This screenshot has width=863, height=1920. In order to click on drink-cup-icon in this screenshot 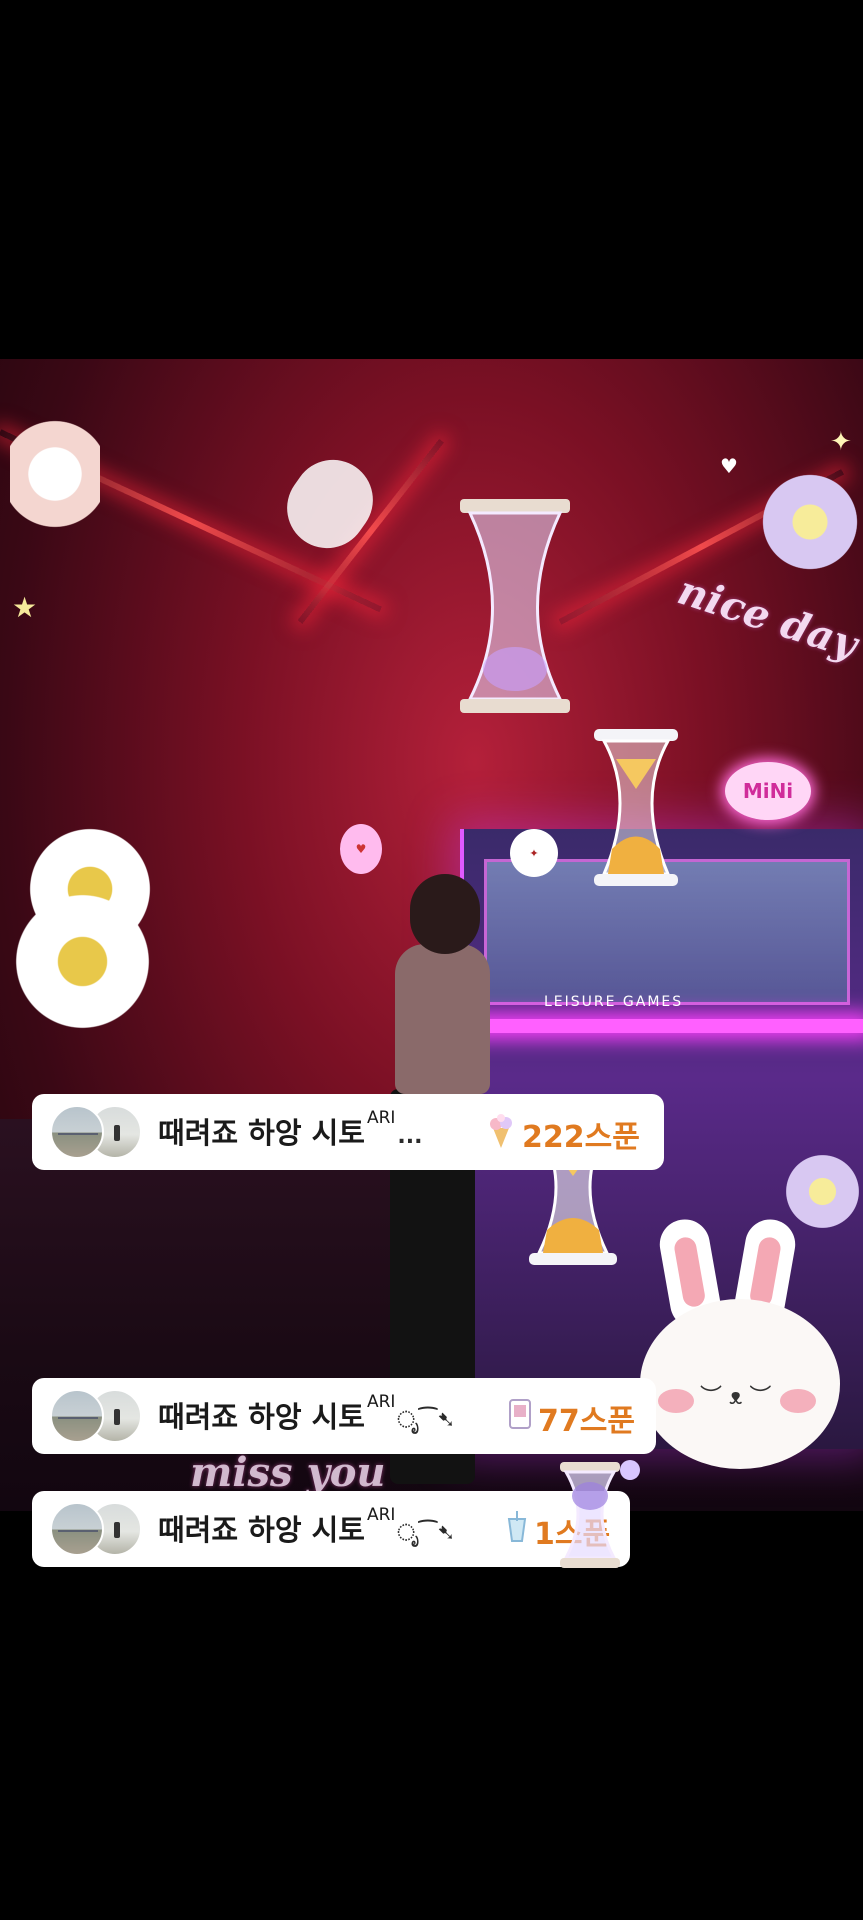, I will do `click(519, 1528)`.